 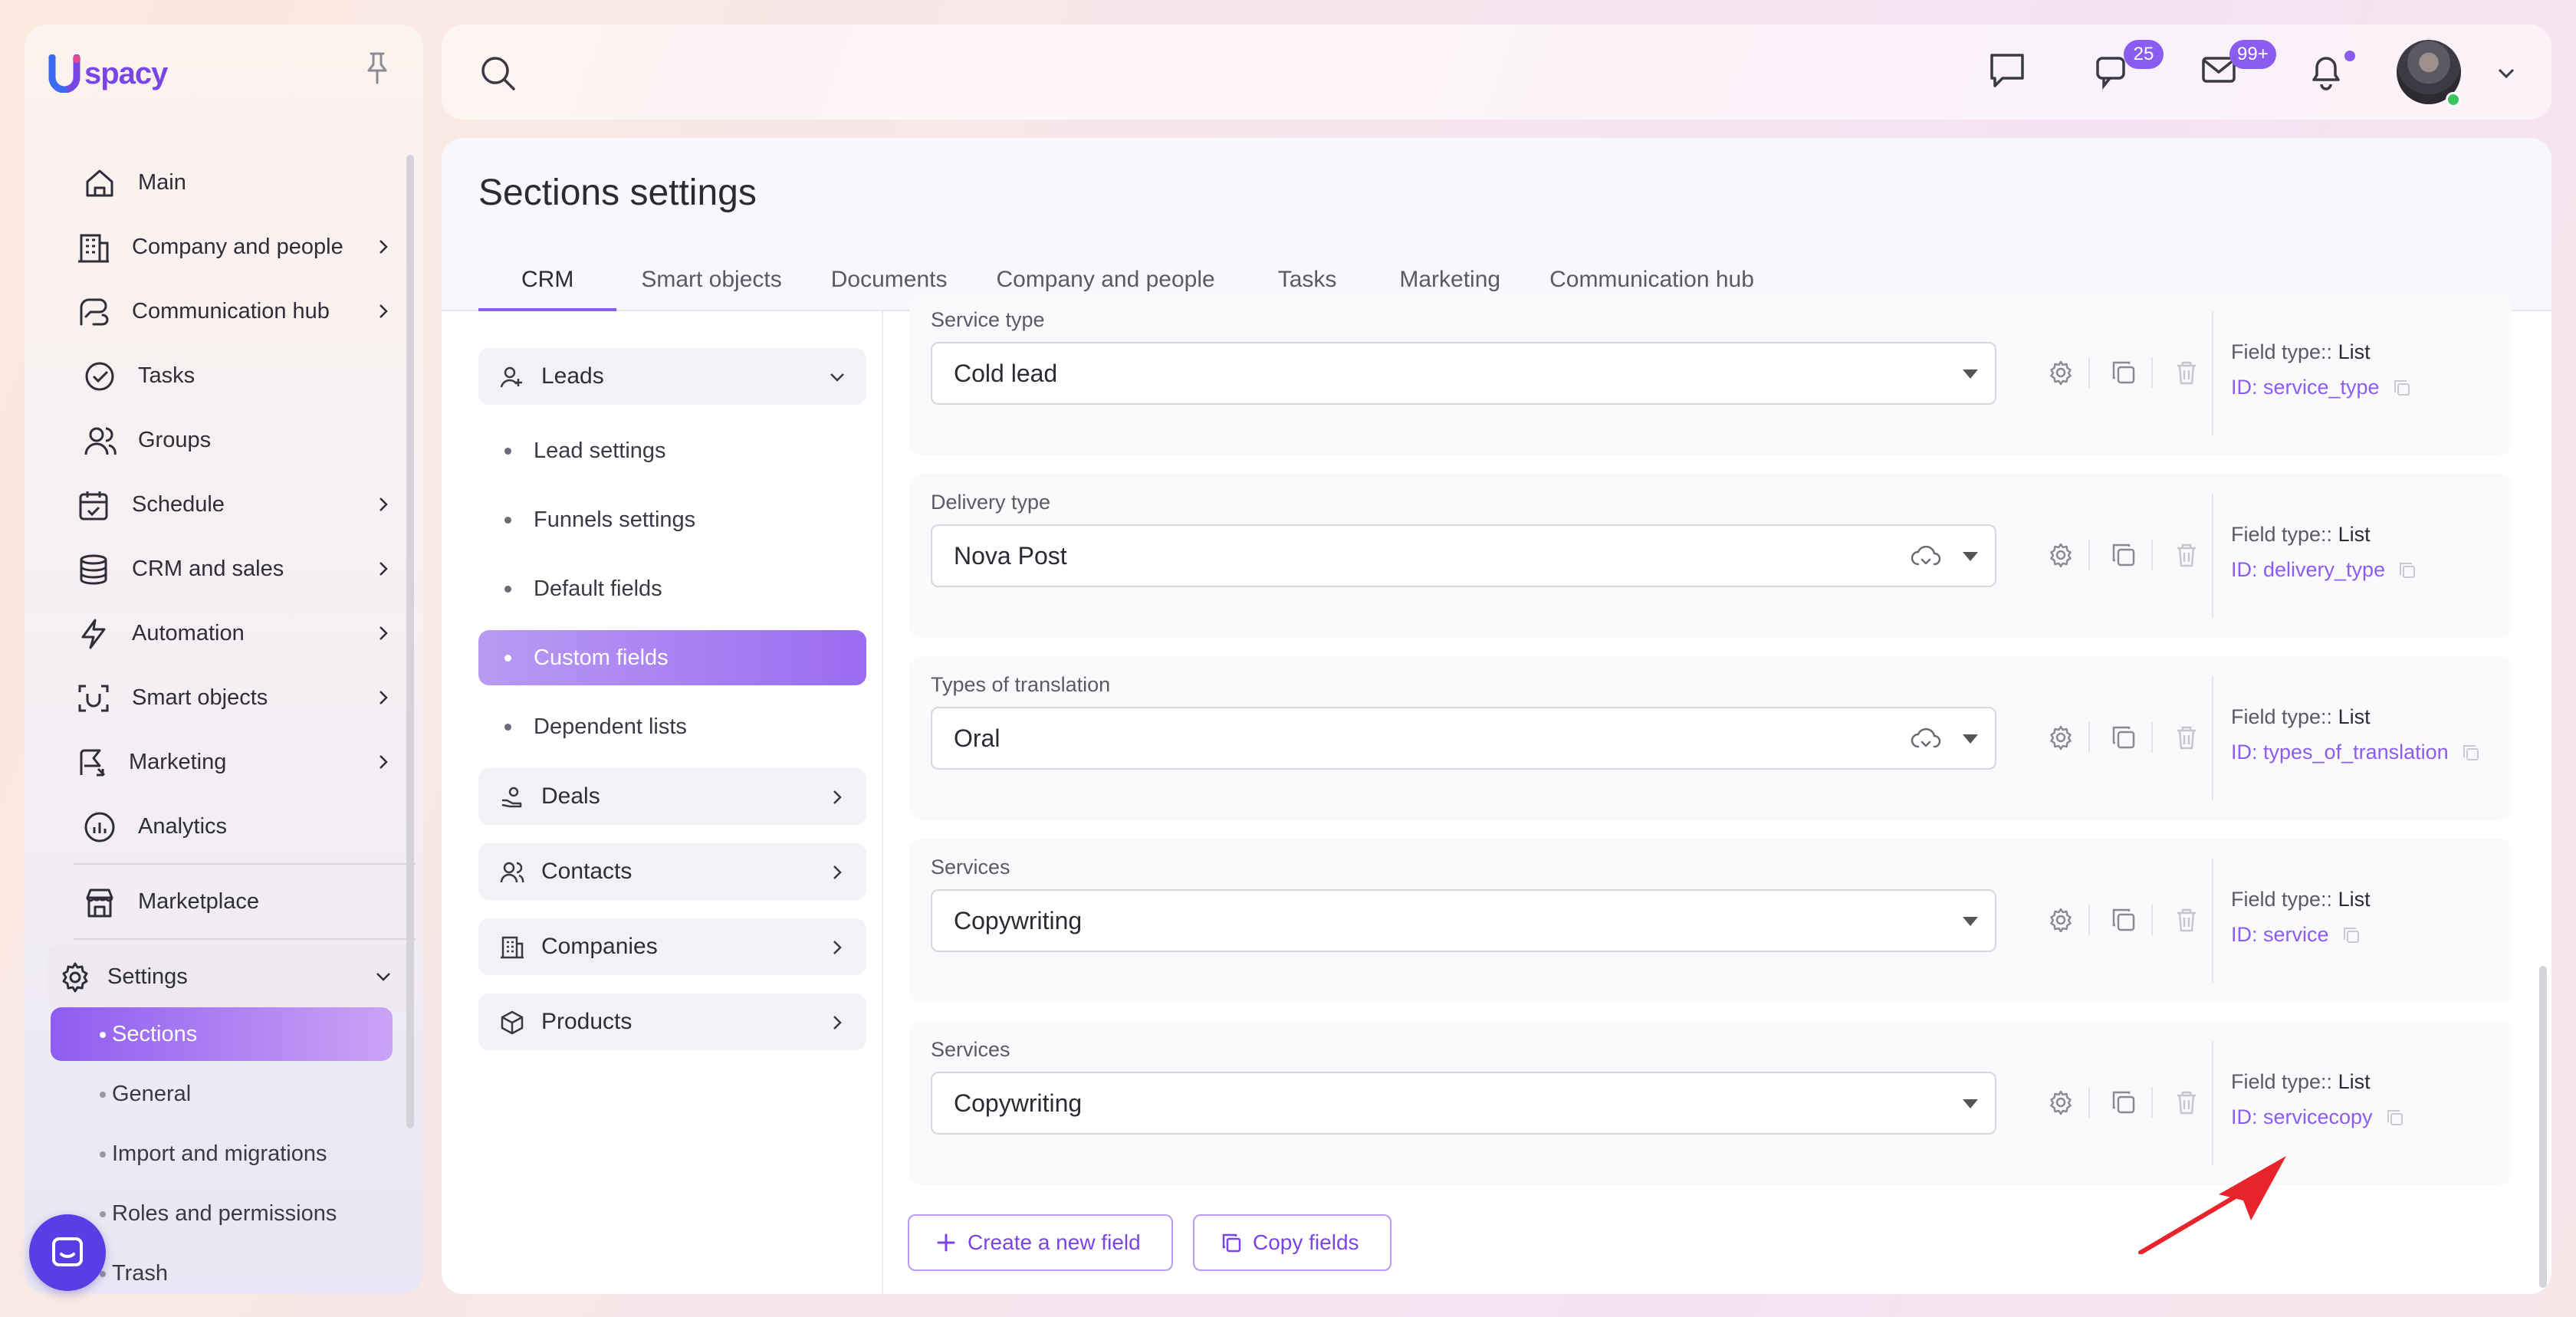 I want to click on module-products: Products, so click(x=672, y=1022).